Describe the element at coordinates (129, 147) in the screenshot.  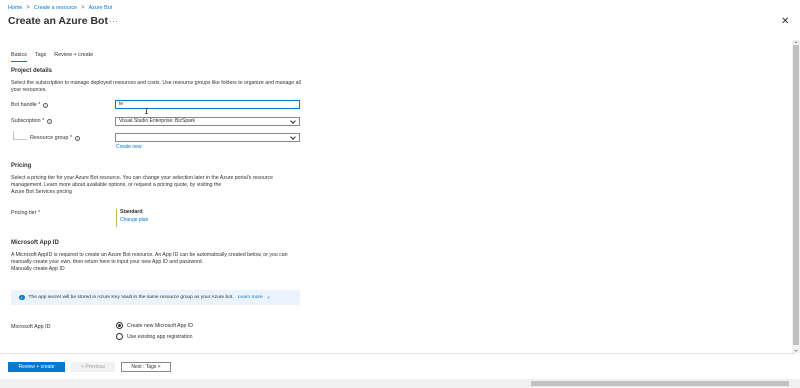
I see `create-new-link: Create new` at that location.